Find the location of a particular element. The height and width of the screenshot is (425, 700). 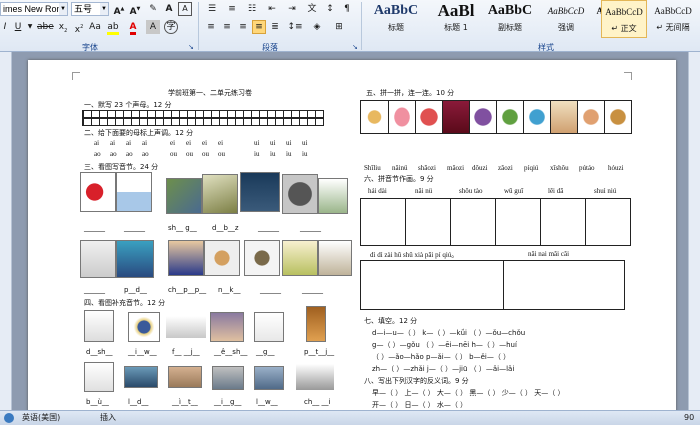

enclose-char-icon: 字 is located at coordinates (171, 27).